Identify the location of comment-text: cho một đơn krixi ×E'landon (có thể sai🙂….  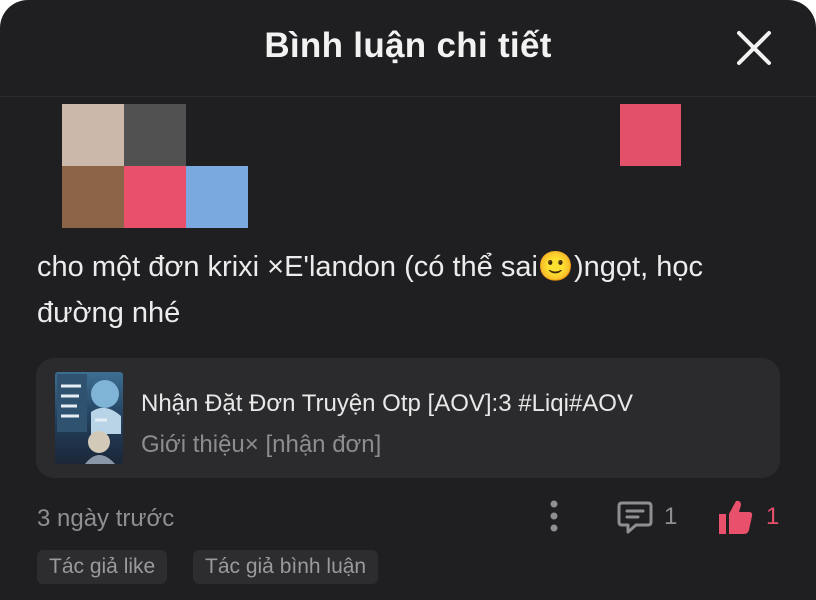
(370, 290).